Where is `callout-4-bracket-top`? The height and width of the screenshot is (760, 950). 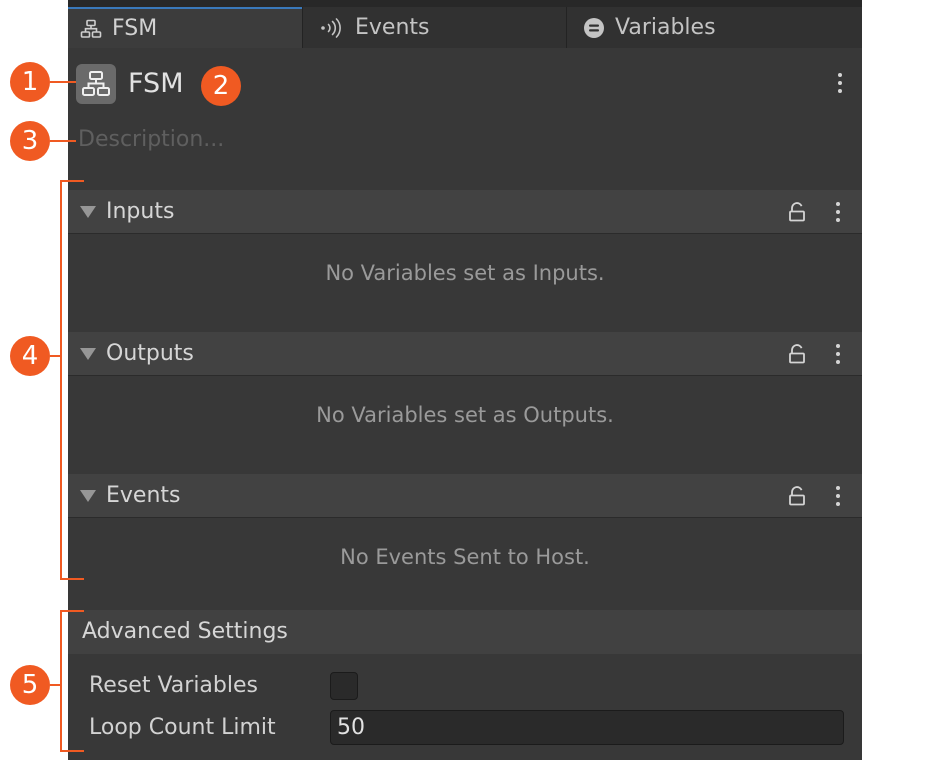
callout-4-bracket-top is located at coordinates (72, 181).